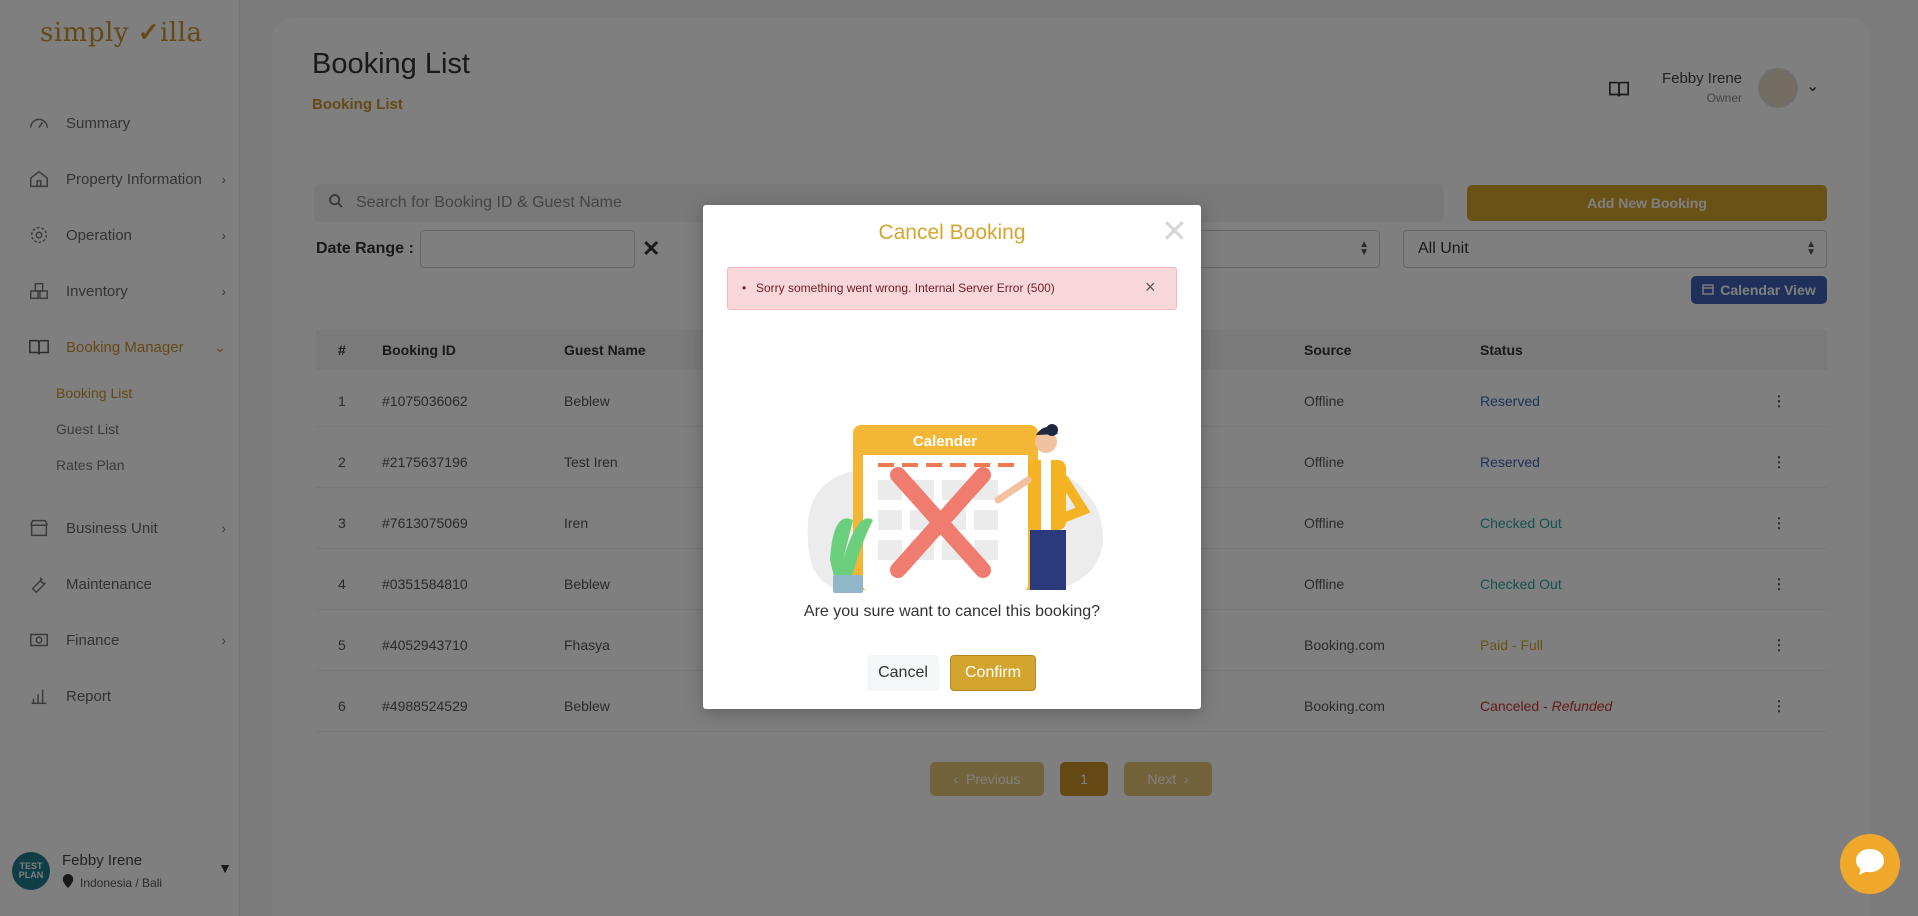 The width and height of the screenshot is (1918, 916). What do you see at coordinates (1174, 231) in the screenshot?
I see `close-icon: ✕` at bounding box center [1174, 231].